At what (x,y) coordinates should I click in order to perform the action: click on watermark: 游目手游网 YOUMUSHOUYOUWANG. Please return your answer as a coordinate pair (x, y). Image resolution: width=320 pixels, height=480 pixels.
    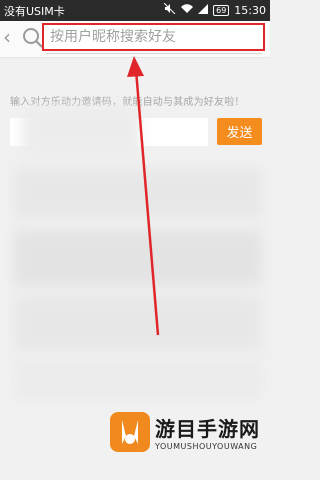
    Looking at the image, I should click on (185, 432).